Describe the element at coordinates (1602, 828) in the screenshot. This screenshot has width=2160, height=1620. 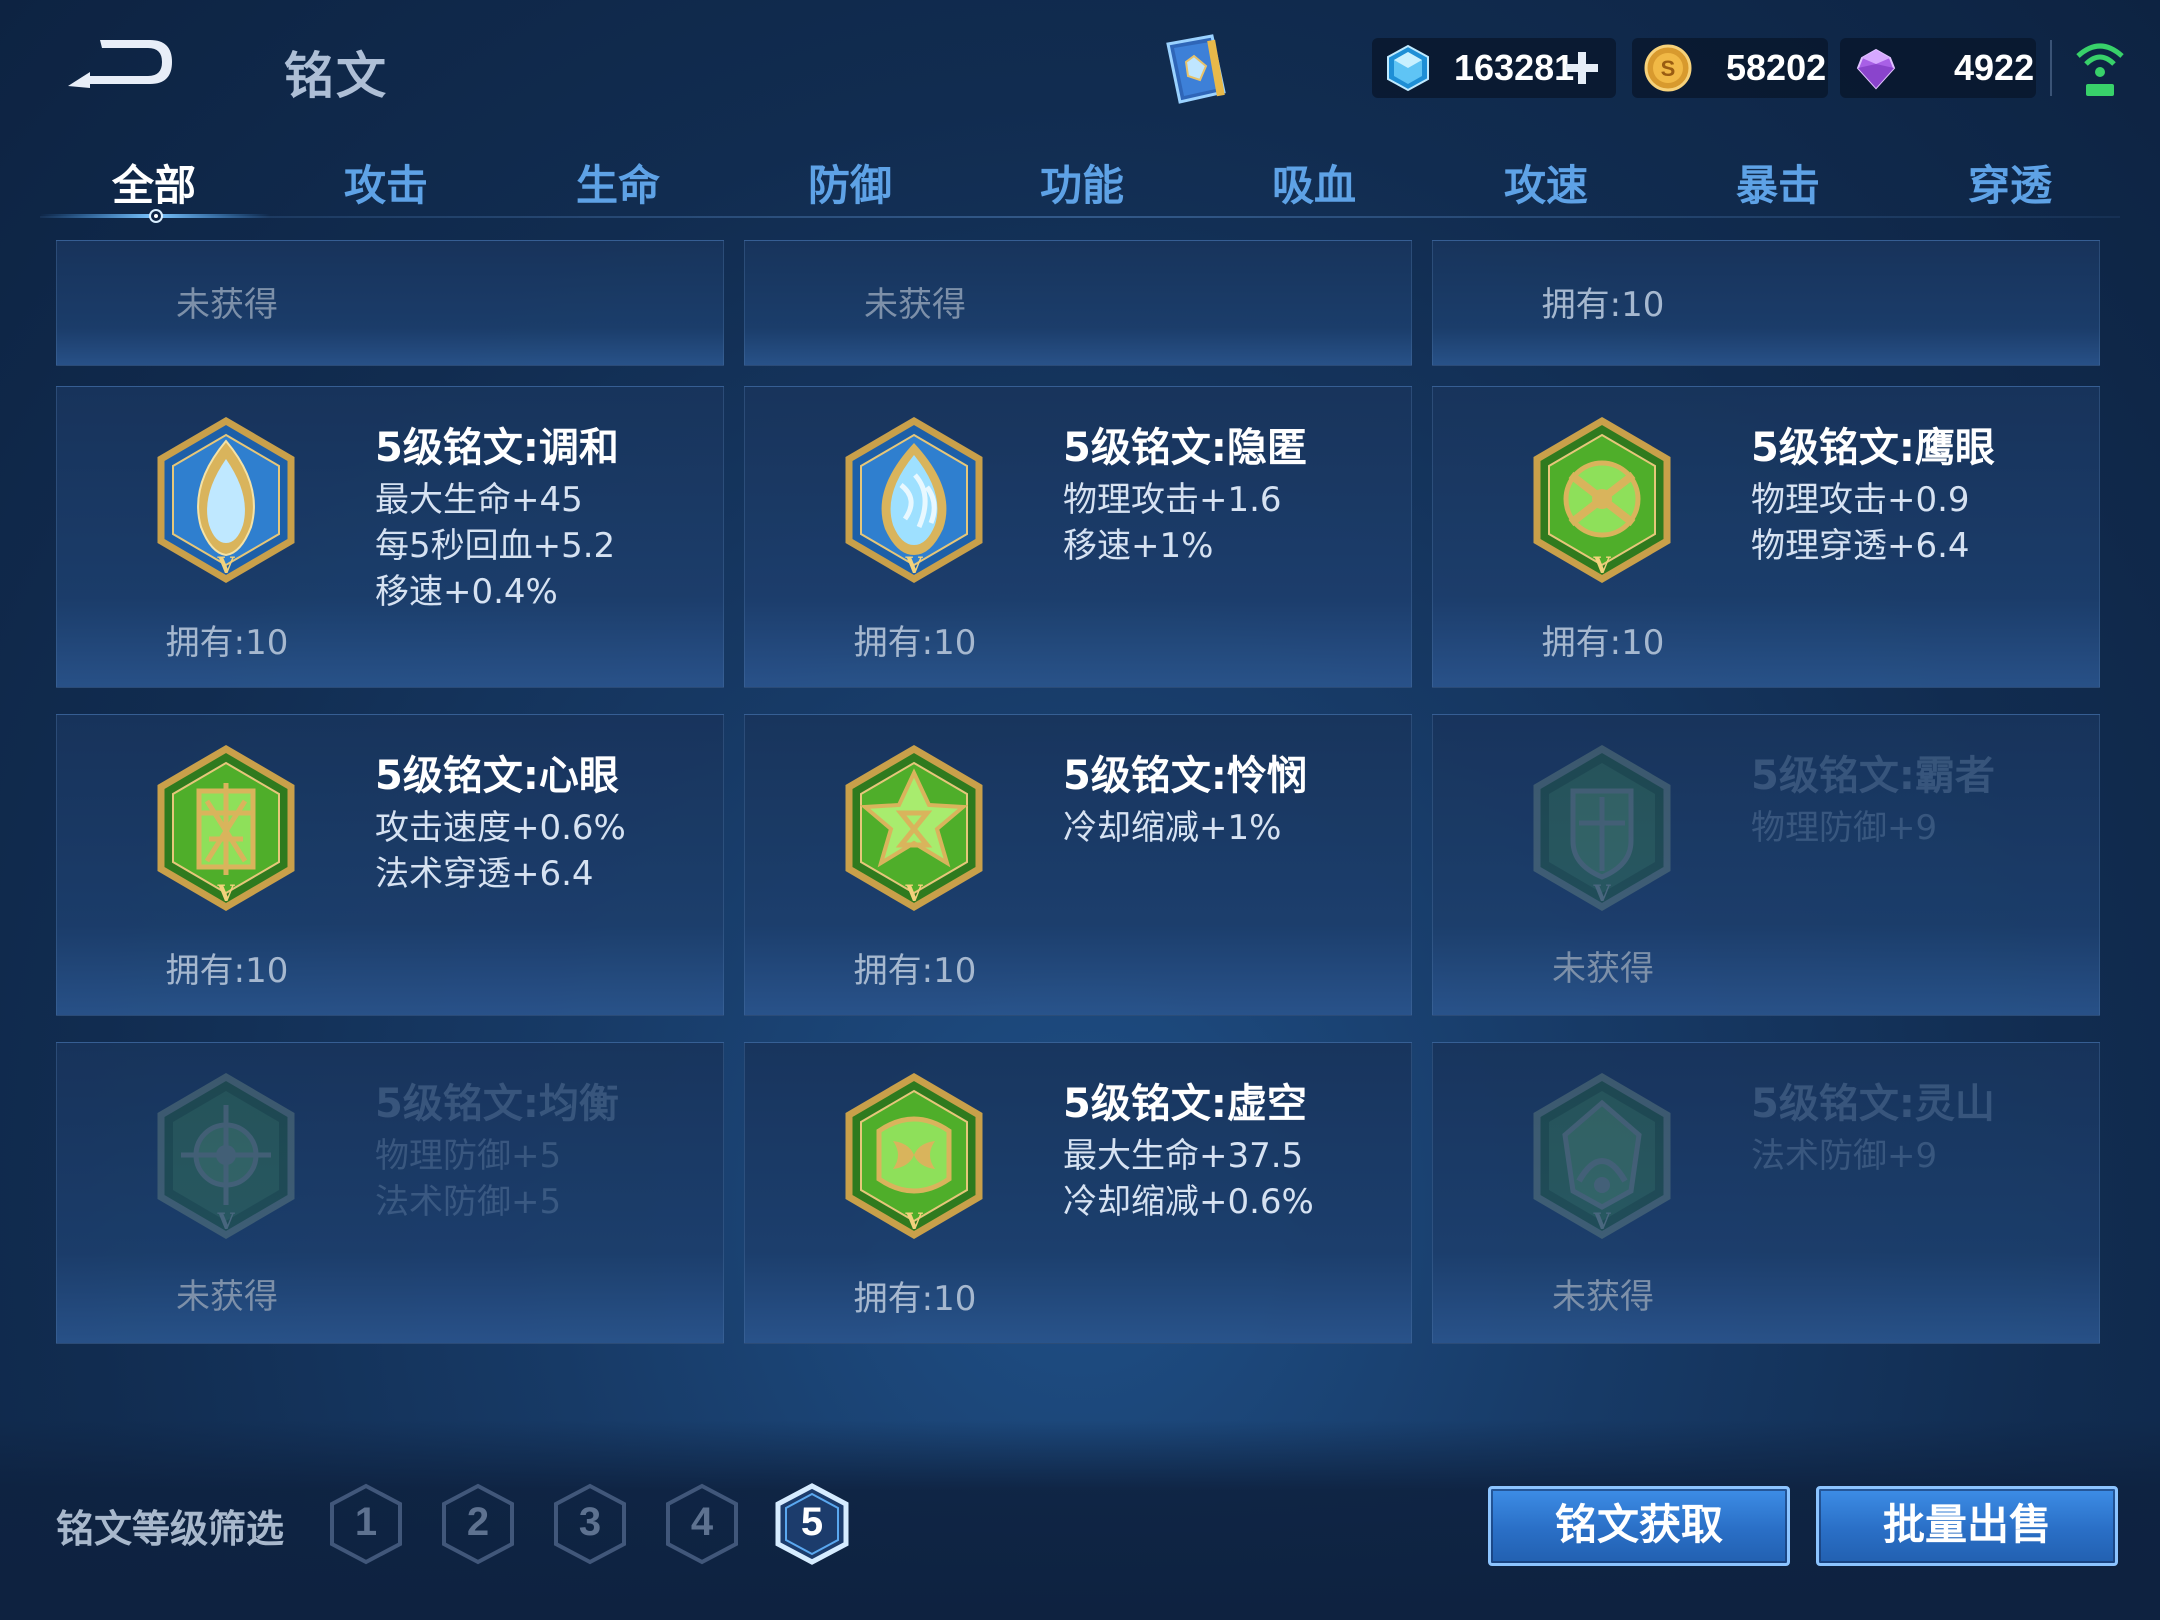
I see `overlord-emblem-icon: V` at that location.